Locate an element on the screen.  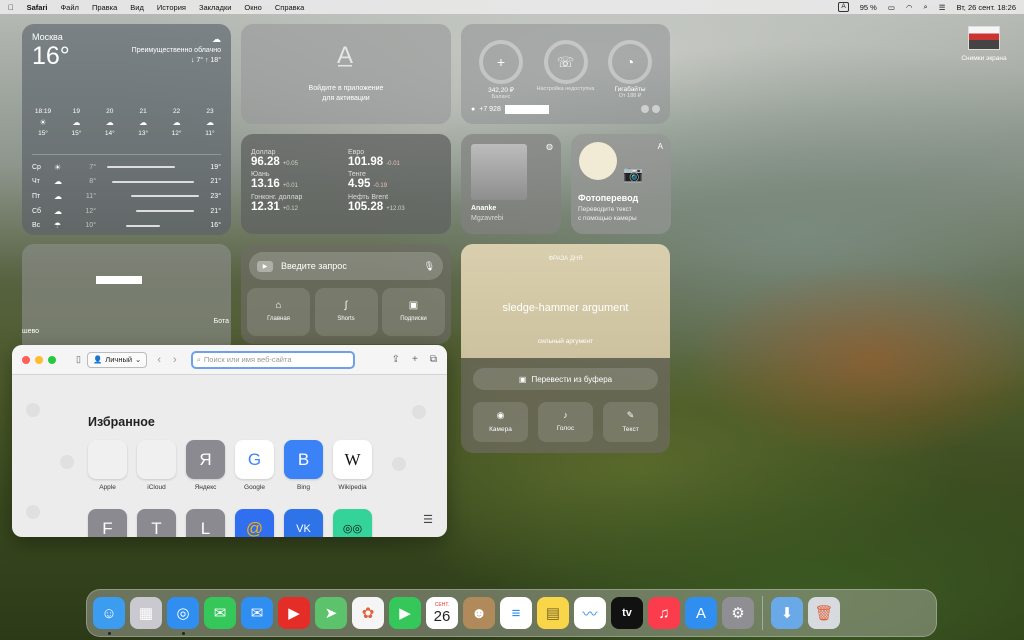
youtube-button: ∫ Shorts is located at coordinates (346, 312).